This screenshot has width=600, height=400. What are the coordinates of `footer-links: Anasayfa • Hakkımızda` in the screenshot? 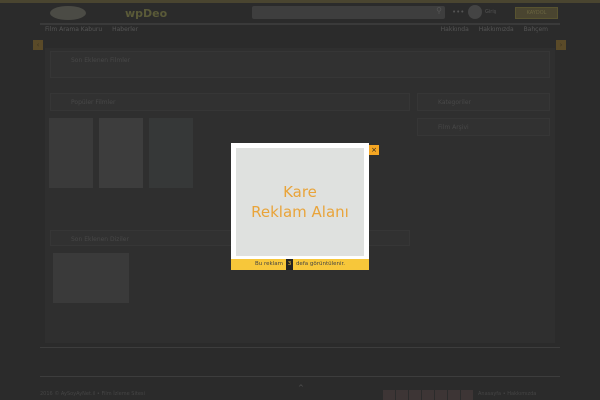 It's located at (507, 394).